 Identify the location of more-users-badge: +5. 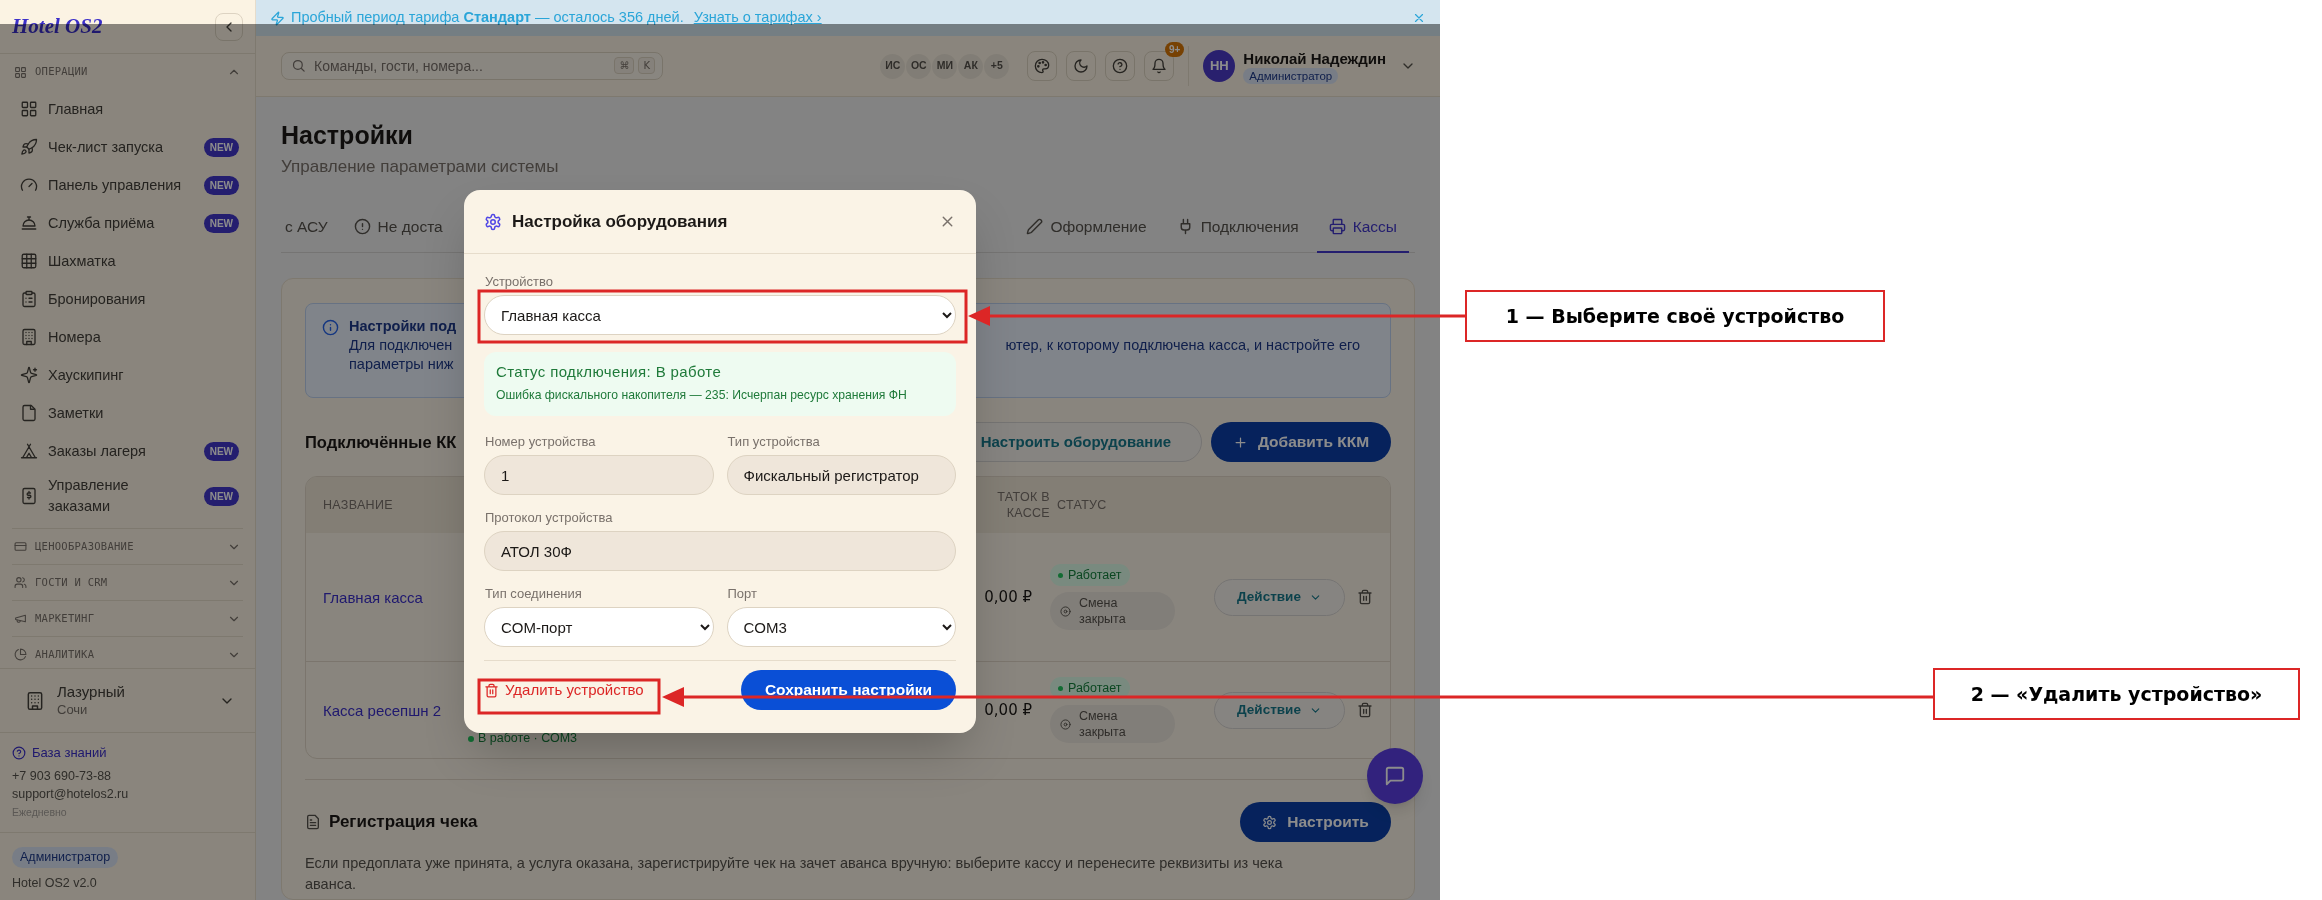
(997, 66).